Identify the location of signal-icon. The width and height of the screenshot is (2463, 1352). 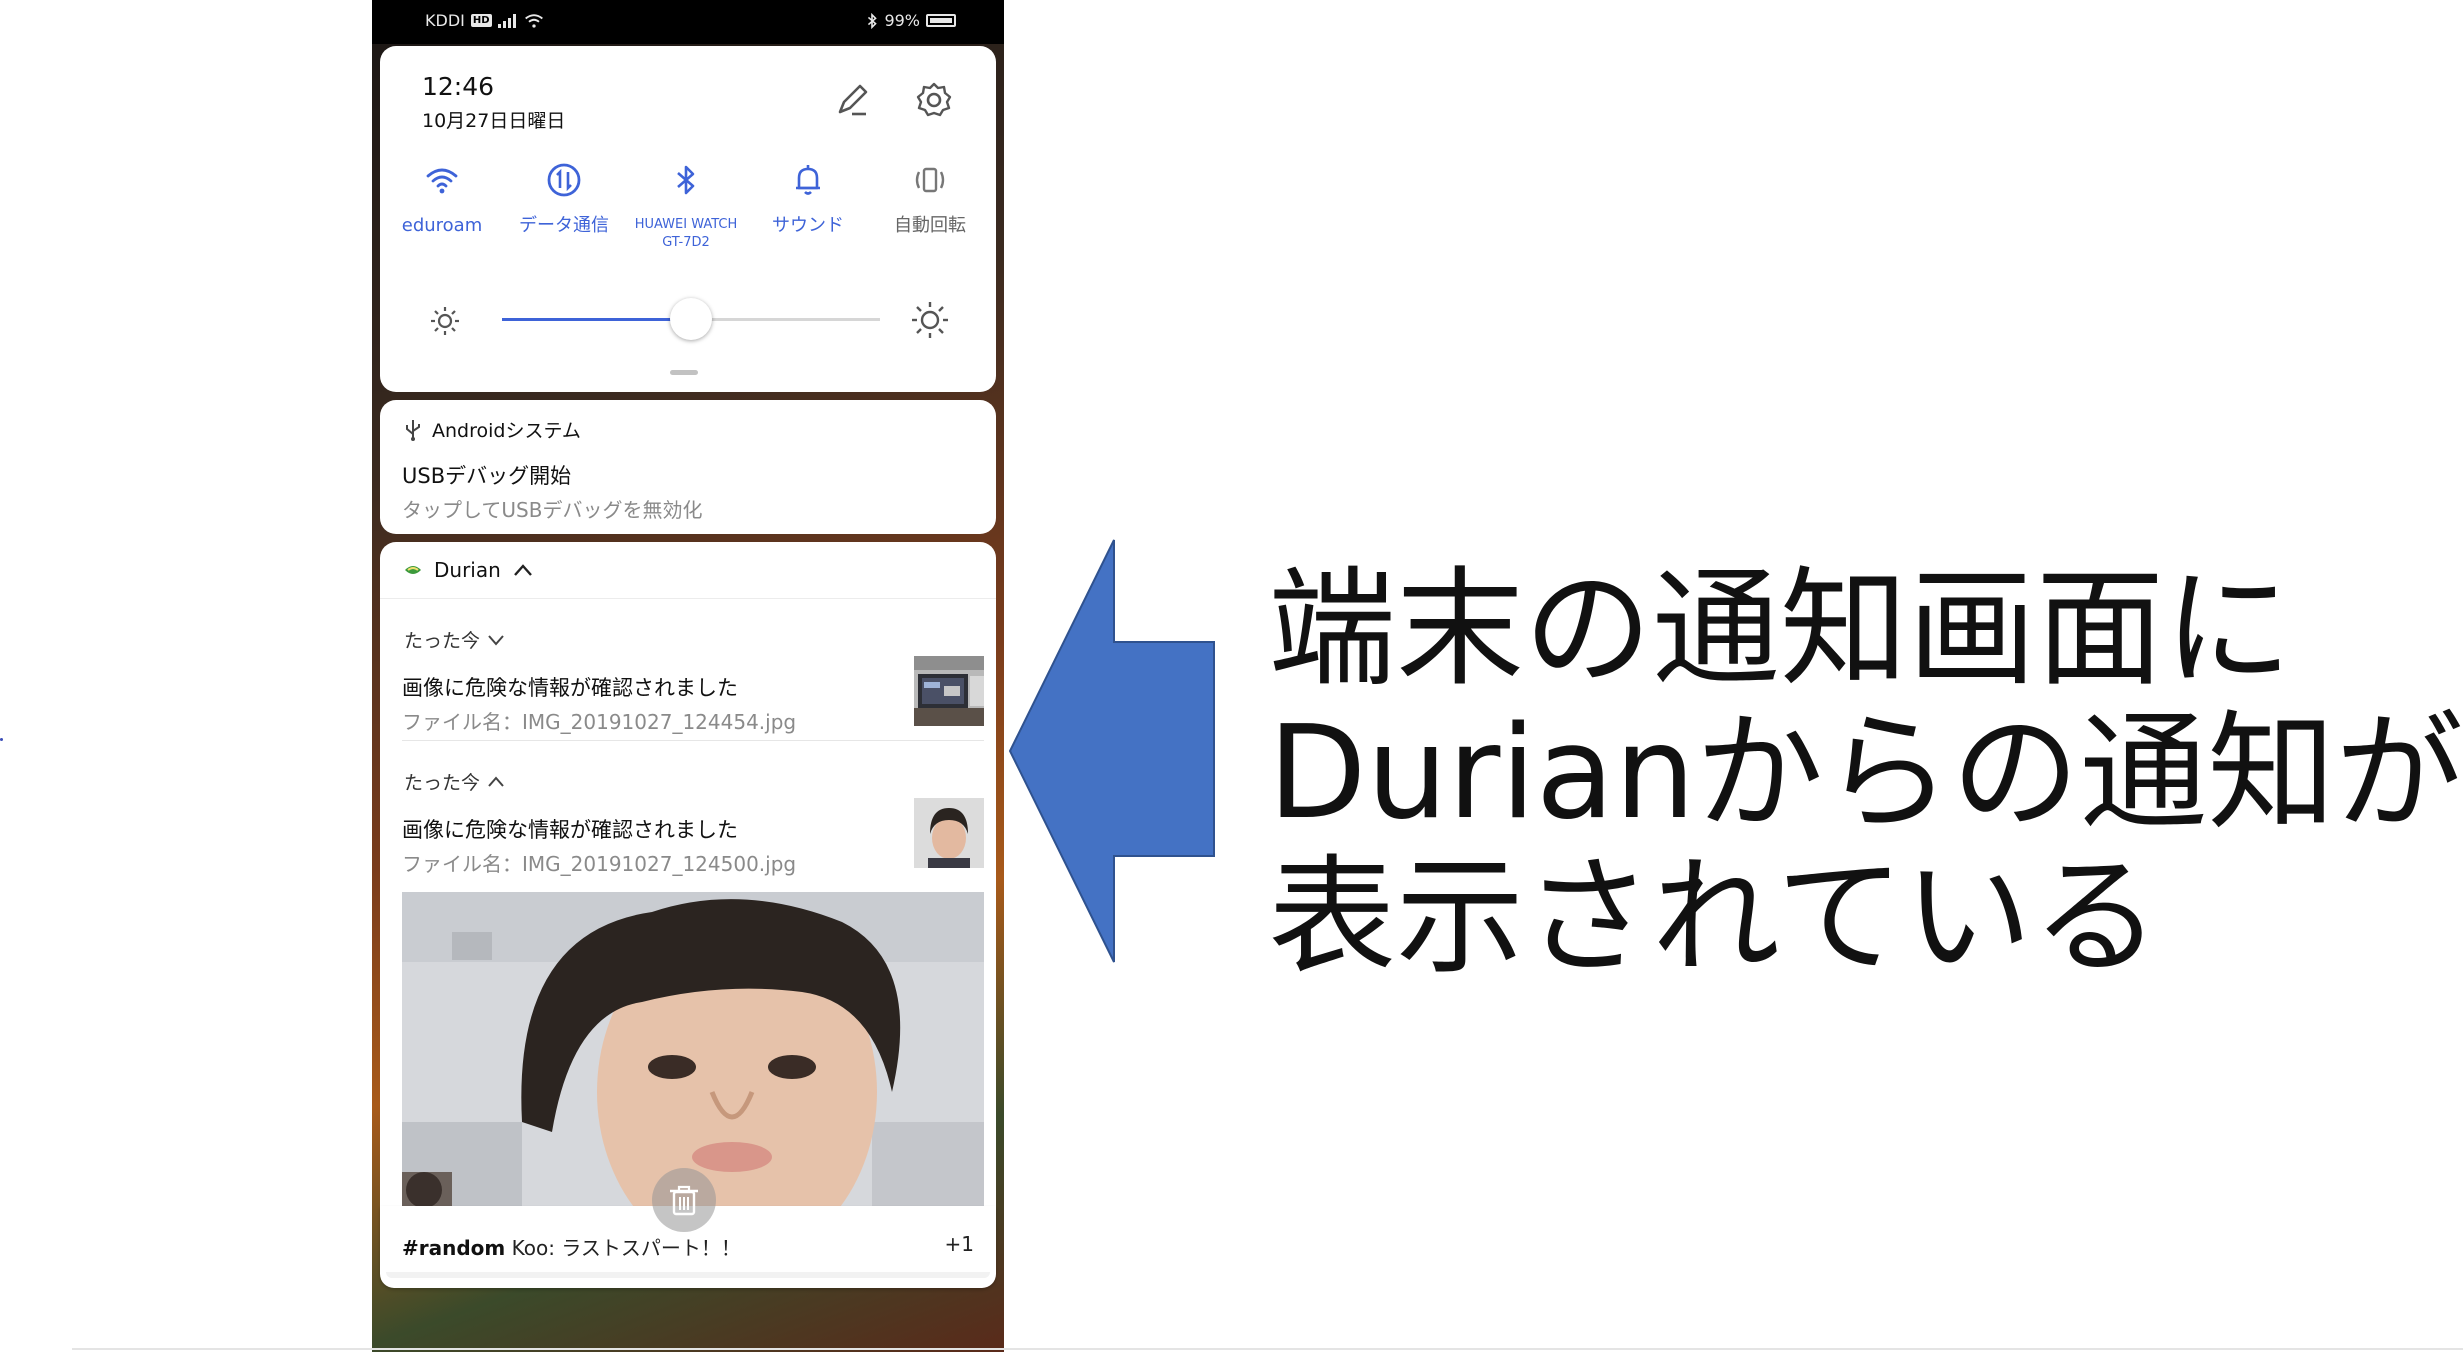
(506, 20).